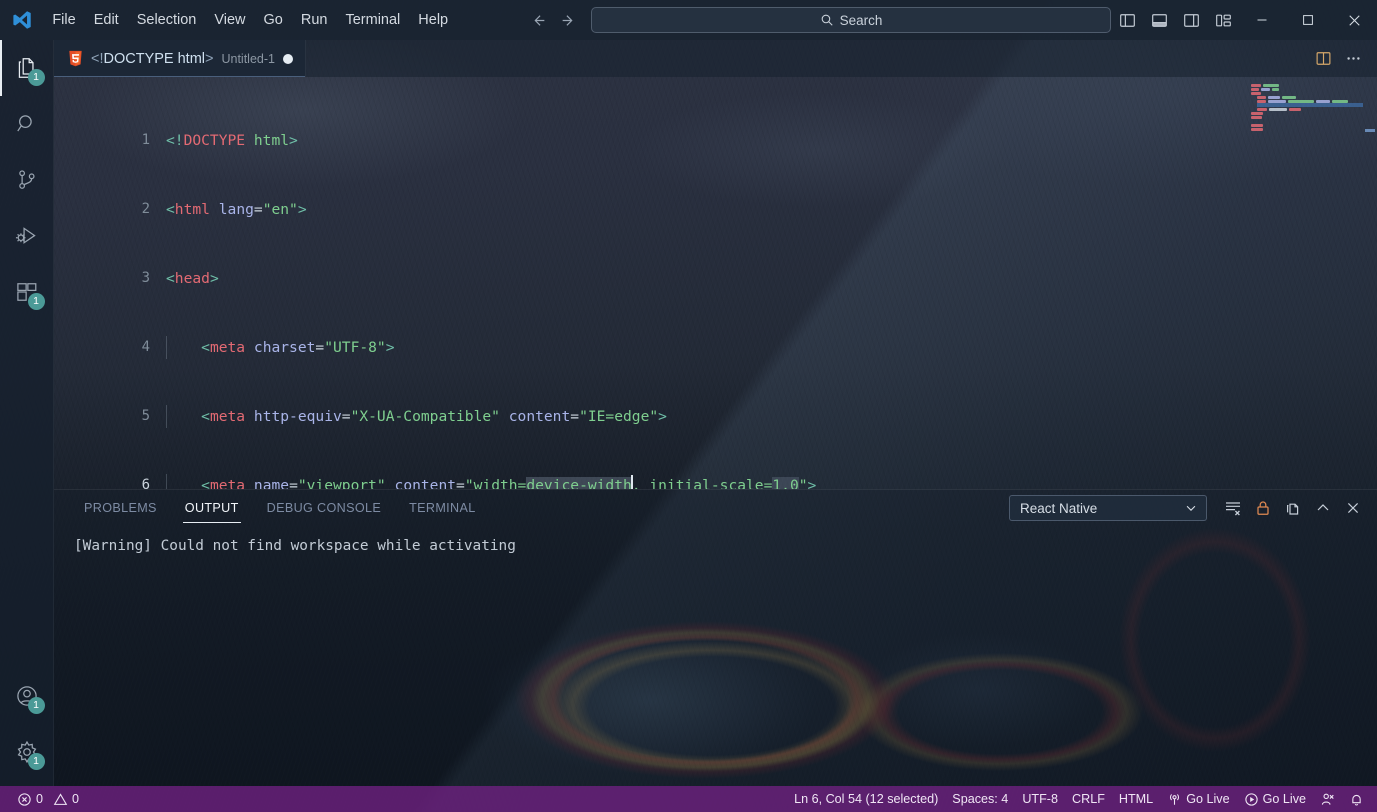 Image resolution: width=1377 pixels, height=812 pixels. I want to click on arrow-right-icon, so click(568, 20).